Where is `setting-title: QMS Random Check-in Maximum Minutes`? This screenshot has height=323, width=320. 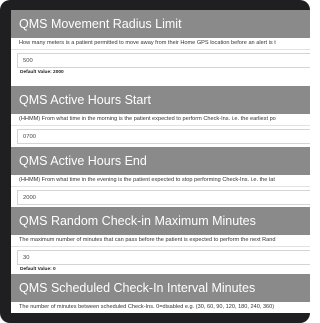 setting-title: QMS Random Check-in Maximum Minutes is located at coordinates (160, 221).